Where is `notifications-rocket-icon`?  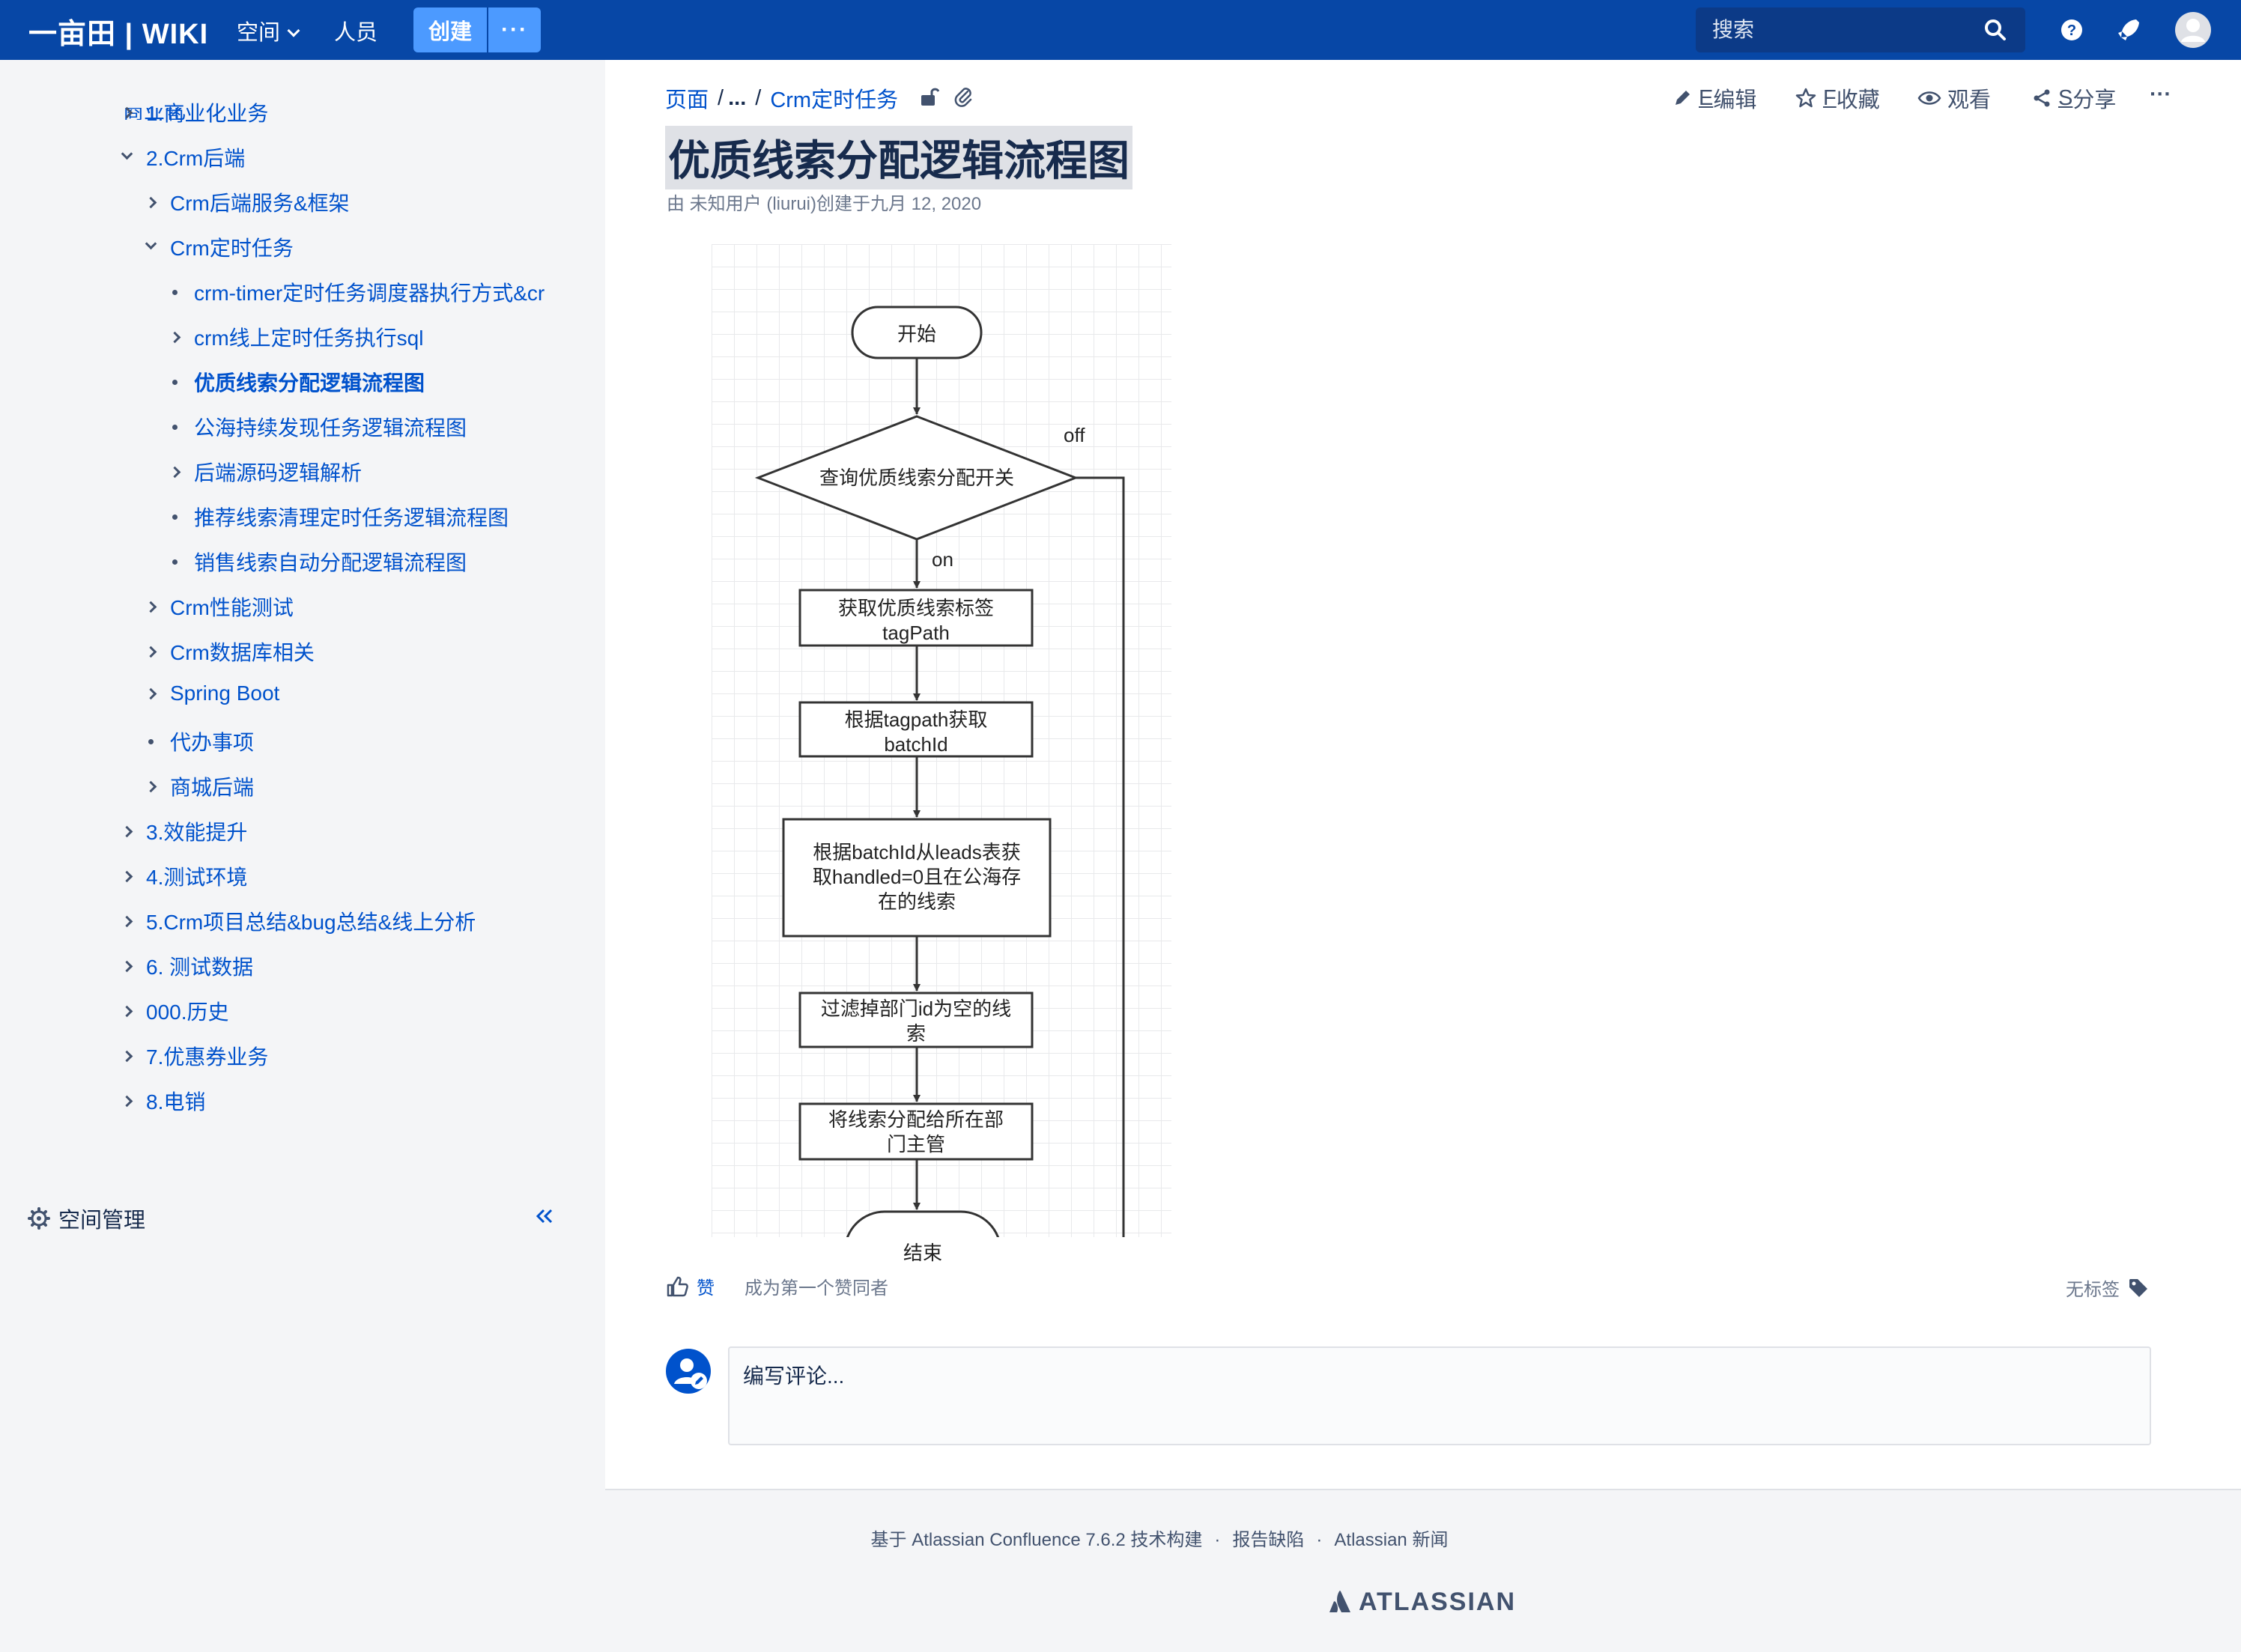 notifications-rocket-icon is located at coordinates (2128, 30).